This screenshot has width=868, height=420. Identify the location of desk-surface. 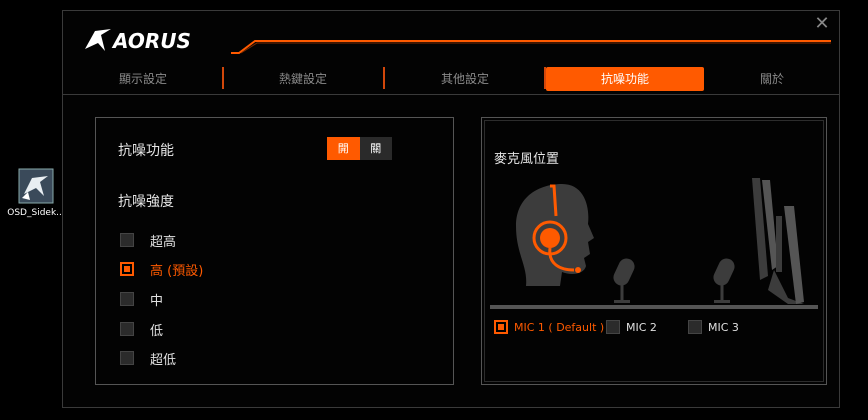
(654, 307).